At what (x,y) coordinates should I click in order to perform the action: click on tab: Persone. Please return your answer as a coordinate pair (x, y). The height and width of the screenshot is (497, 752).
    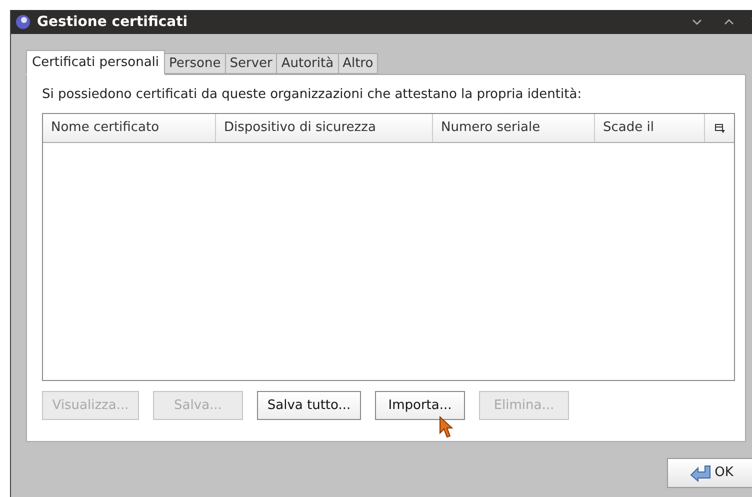
    Looking at the image, I should click on (195, 63).